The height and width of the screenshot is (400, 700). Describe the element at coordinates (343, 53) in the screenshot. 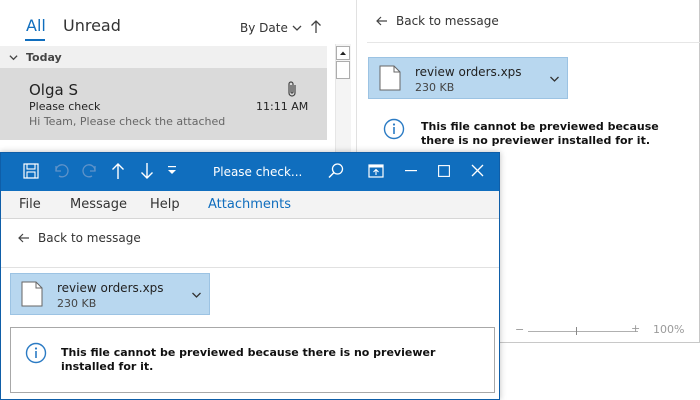

I see `scrollbar-up-button` at that location.